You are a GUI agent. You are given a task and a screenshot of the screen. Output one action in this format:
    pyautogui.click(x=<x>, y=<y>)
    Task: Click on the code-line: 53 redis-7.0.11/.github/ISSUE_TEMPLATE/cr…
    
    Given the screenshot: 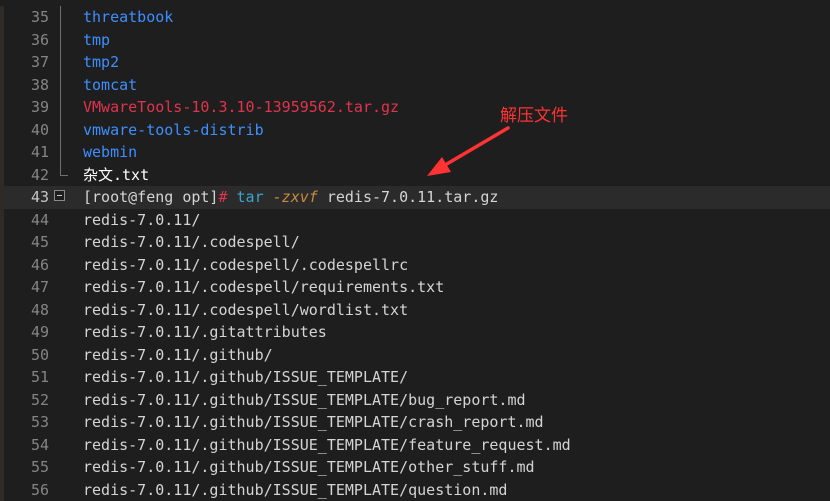 What is the action you would take?
    pyautogui.click(x=415, y=422)
    